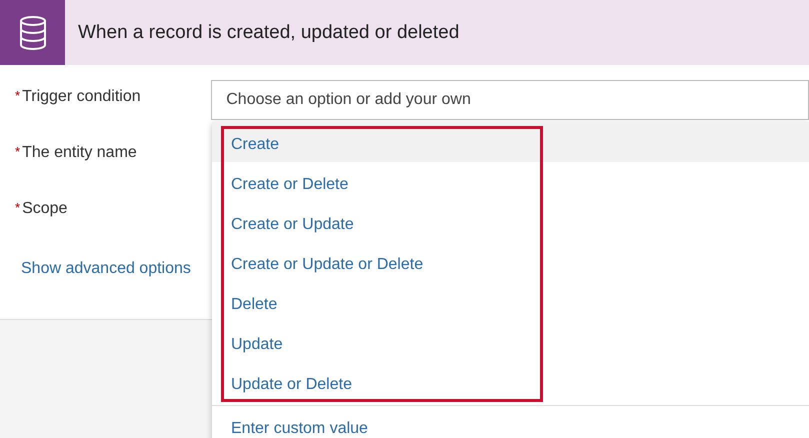  What do you see at coordinates (510, 142) in the screenshot?
I see `dropdown-option: Create` at bounding box center [510, 142].